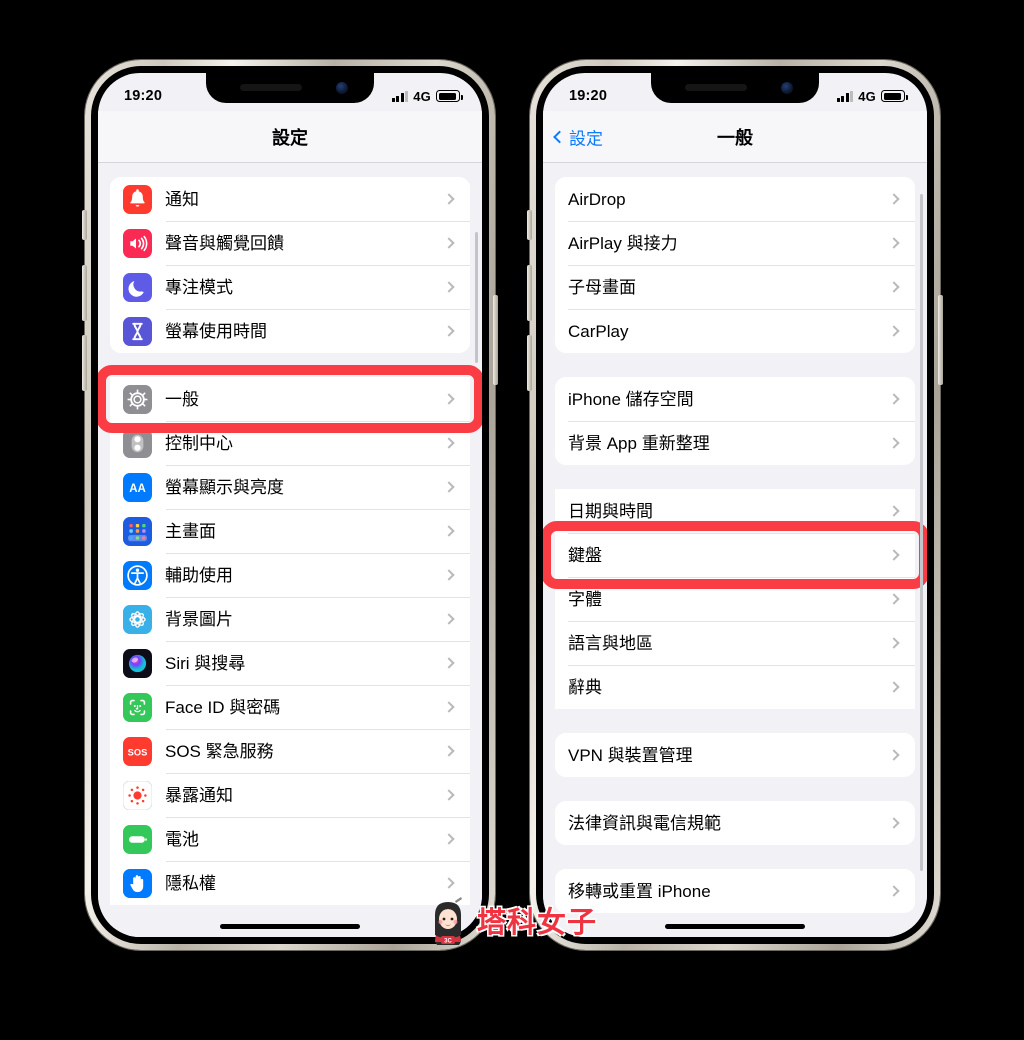 Image resolution: width=1024 pixels, height=1040 pixels. What do you see at coordinates (735, 399) in the screenshot?
I see `settings-row: iPhone 儲存空間` at bounding box center [735, 399].